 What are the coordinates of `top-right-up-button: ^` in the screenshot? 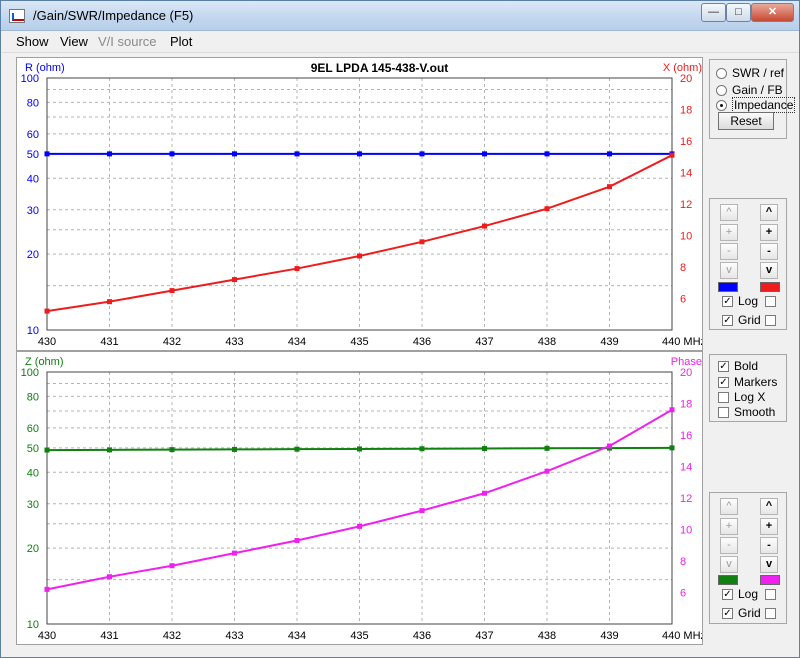 It's located at (769, 212).